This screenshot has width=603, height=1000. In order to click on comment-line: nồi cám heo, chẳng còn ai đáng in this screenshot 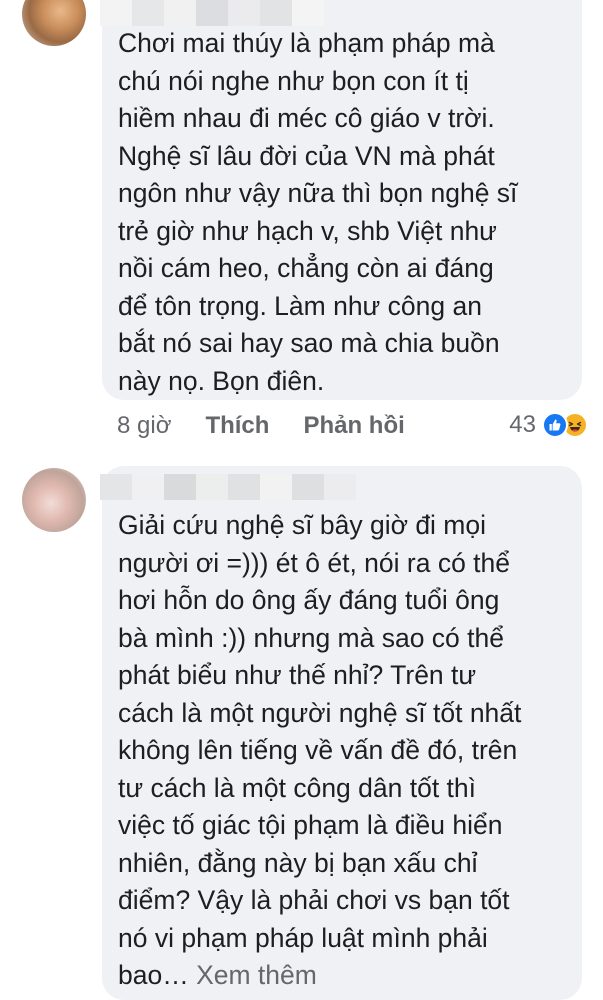, I will do `click(306, 268)`.